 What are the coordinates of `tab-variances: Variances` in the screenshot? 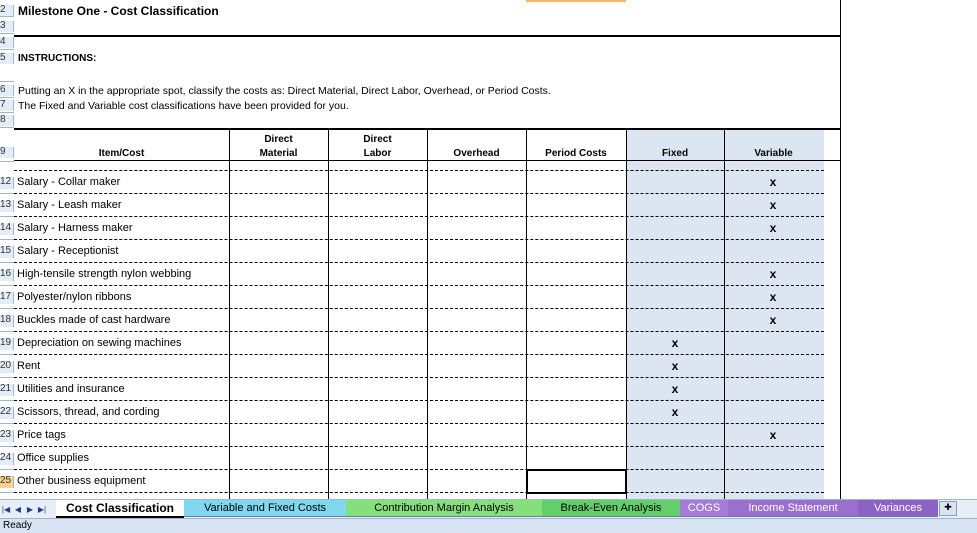 It's located at (898, 508).